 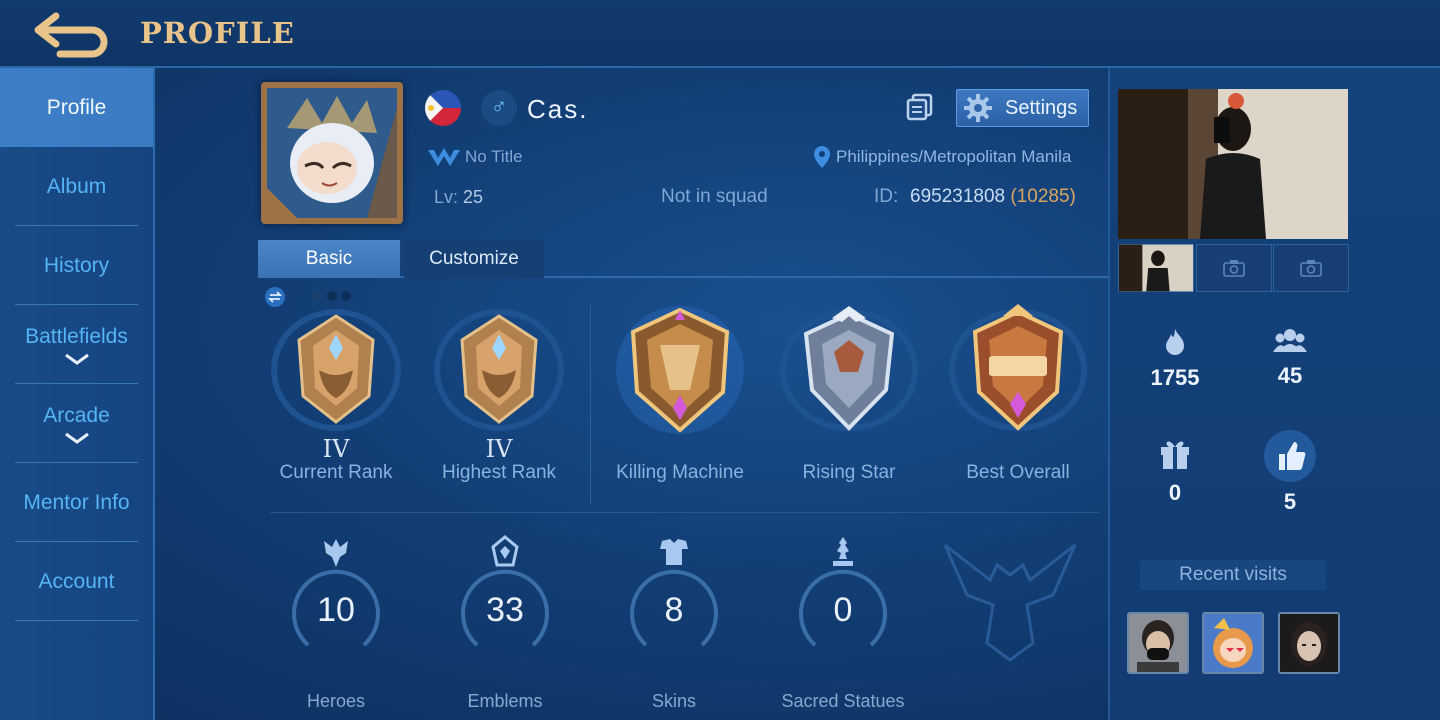 What do you see at coordinates (1041, 107) in the screenshot?
I see `settings-label: Settings` at bounding box center [1041, 107].